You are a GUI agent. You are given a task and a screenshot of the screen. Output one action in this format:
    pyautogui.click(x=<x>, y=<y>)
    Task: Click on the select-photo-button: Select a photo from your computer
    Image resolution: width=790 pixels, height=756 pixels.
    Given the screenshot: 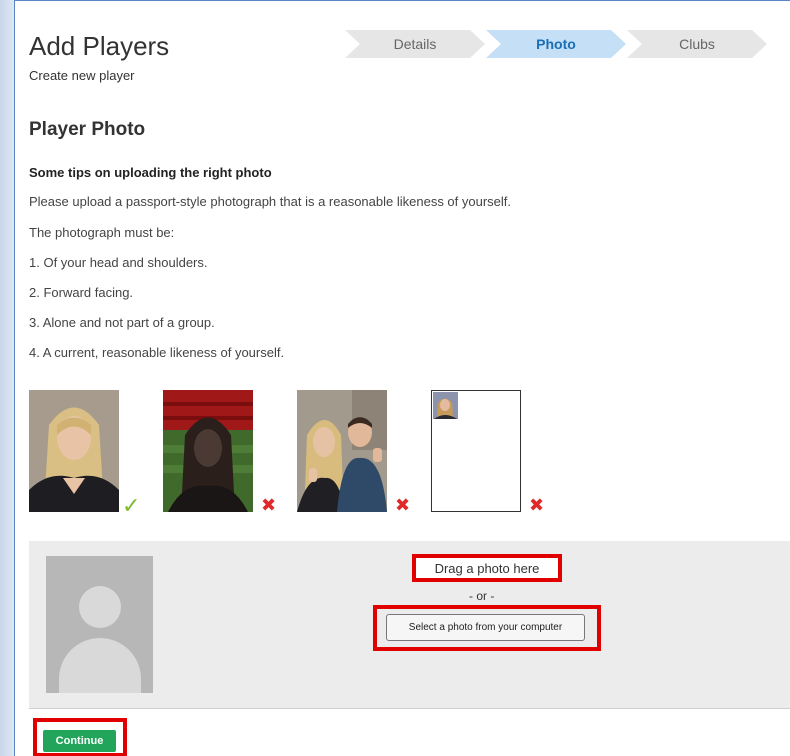 What is the action you would take?
    pyautogui.click(x=485, y=627)
    